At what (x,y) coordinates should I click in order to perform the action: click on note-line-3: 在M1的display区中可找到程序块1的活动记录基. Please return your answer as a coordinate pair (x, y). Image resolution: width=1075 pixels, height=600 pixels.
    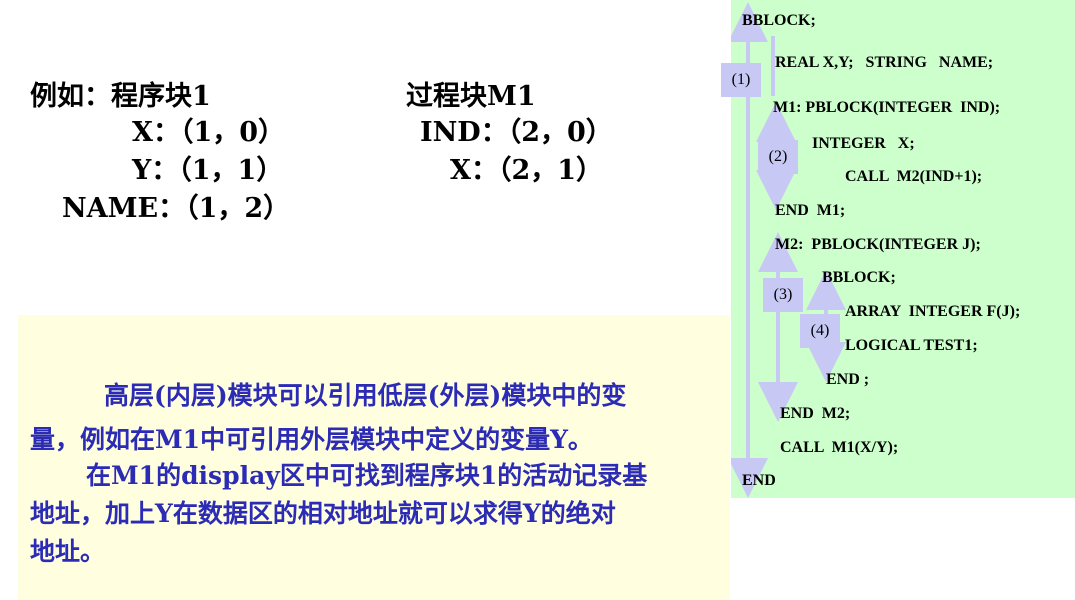
    Looking at the image, I should click on (367, 475).